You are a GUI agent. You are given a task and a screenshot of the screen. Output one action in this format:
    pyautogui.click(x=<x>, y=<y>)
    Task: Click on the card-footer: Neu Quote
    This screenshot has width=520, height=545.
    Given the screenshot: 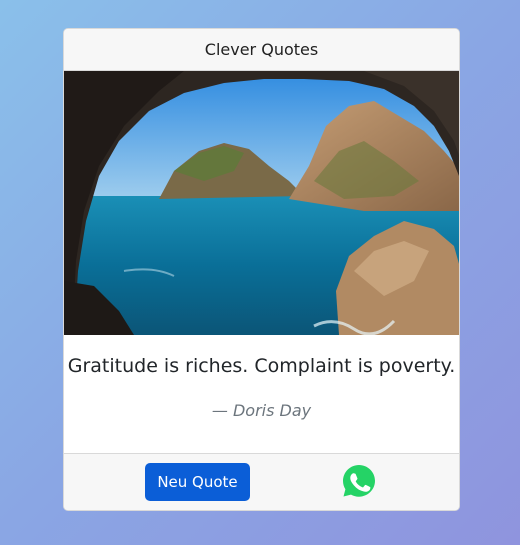 What is the action you would take?
    pyautogui.click(x=261, y=481)
    